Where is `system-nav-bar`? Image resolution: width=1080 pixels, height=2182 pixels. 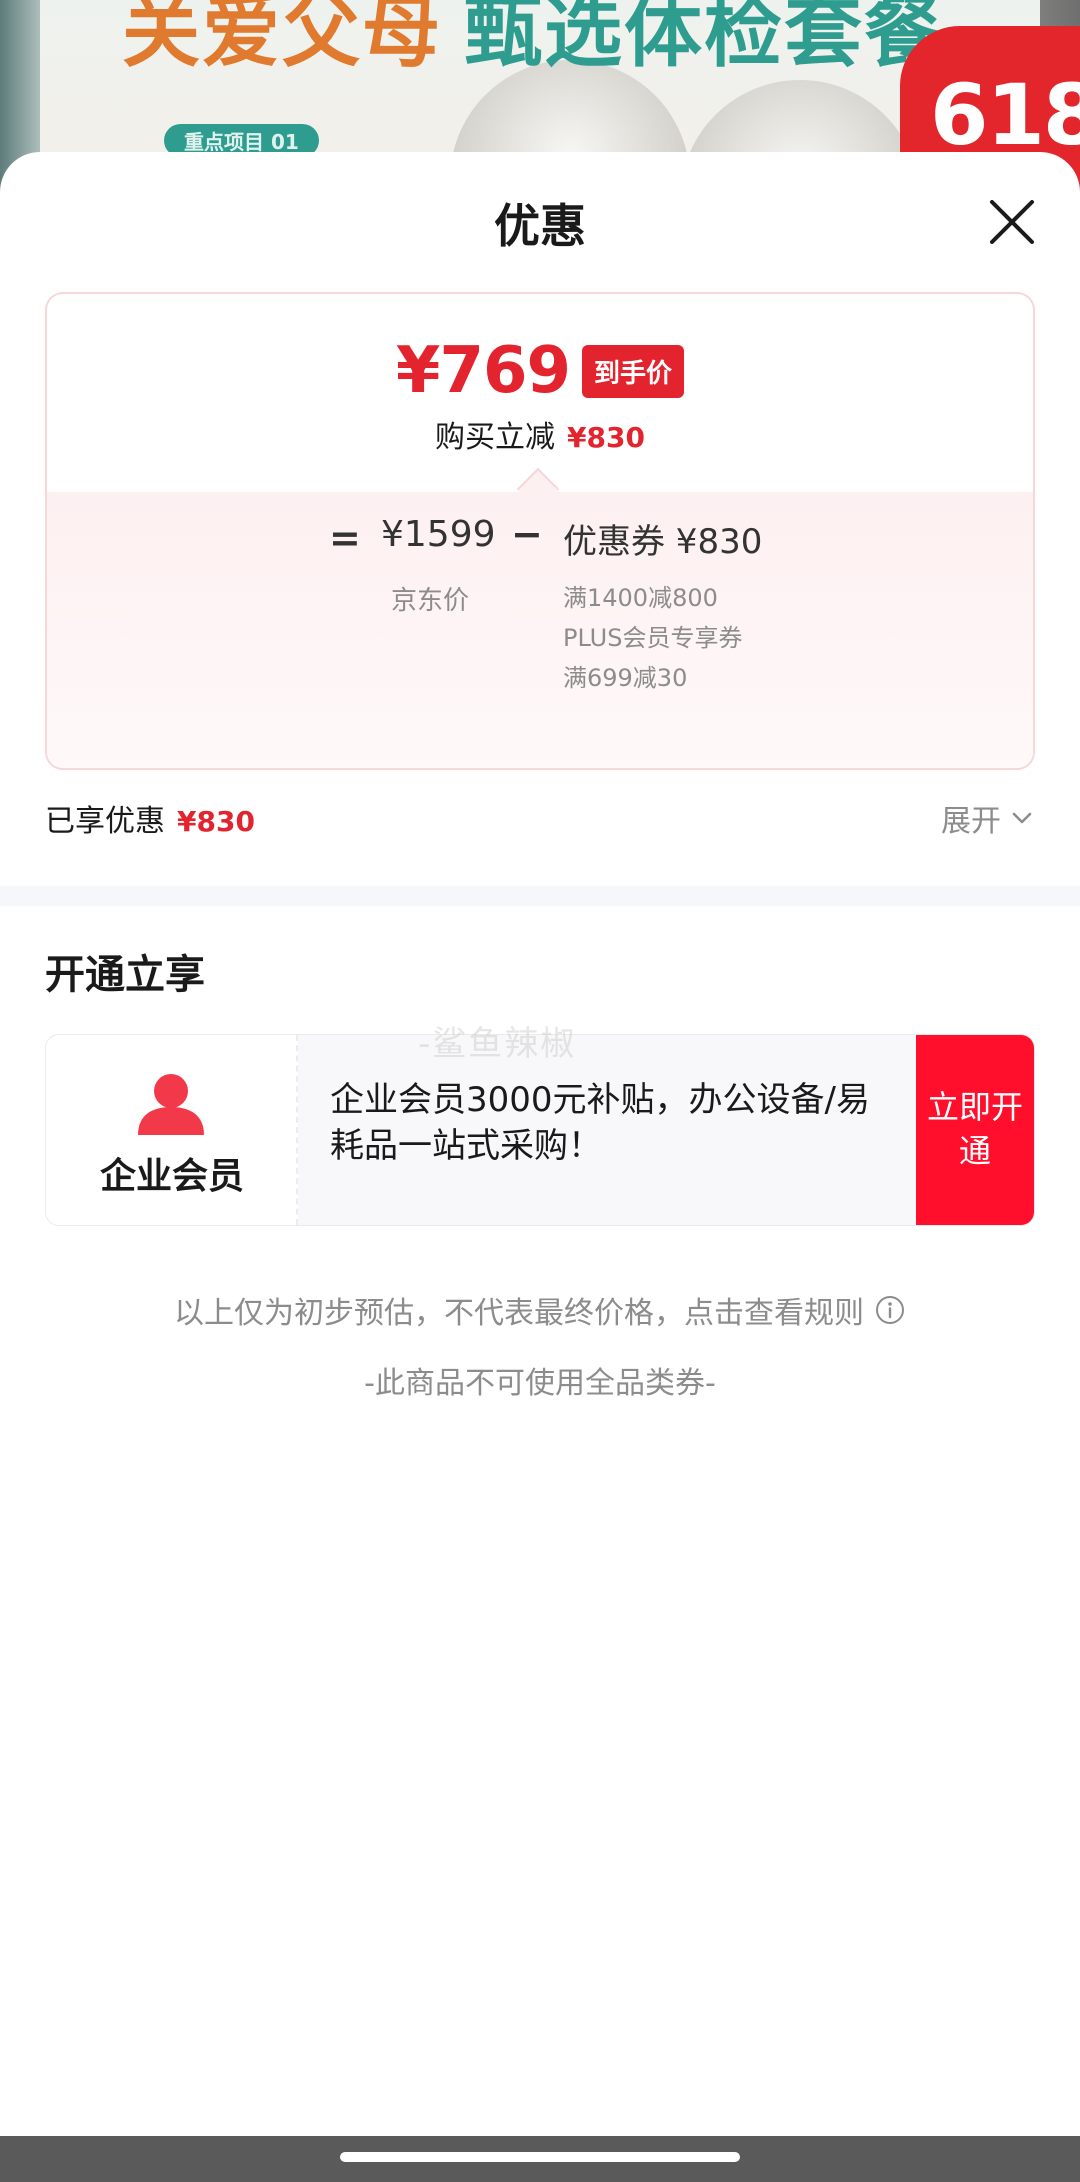
system-nav-bar is located at coordinates (540, 2159).